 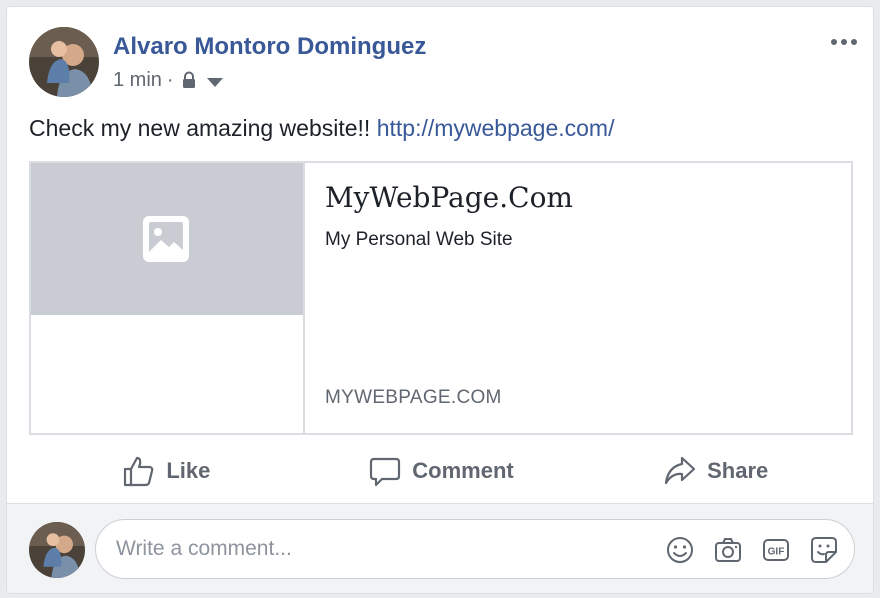 I want to click on comment-box: GIF, so click(x=475, y=549).